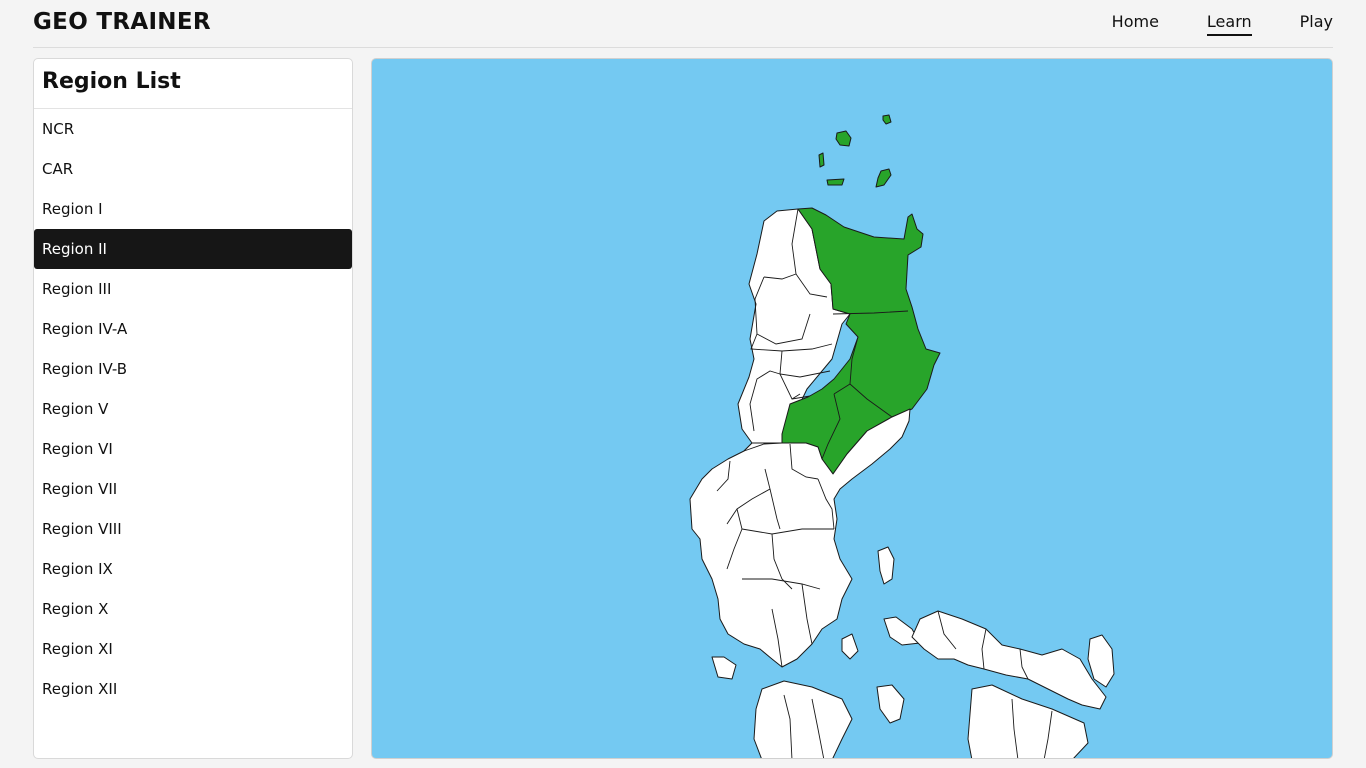  I want to click on nav-learn: Learn, so click(1229, 24).